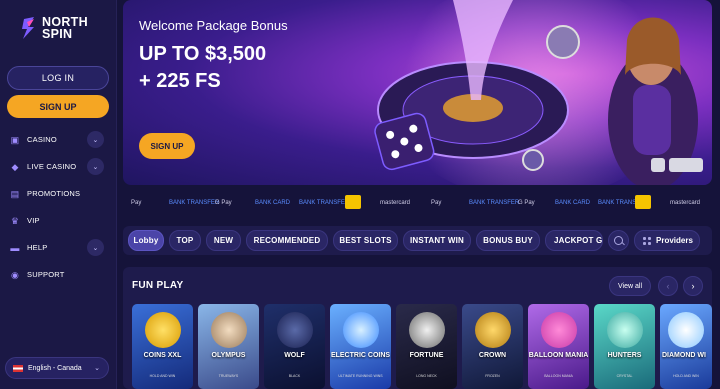 The image size is (720, 389). I want to click on tab-instant-win: INSTANT WIN, so click(437, 240).